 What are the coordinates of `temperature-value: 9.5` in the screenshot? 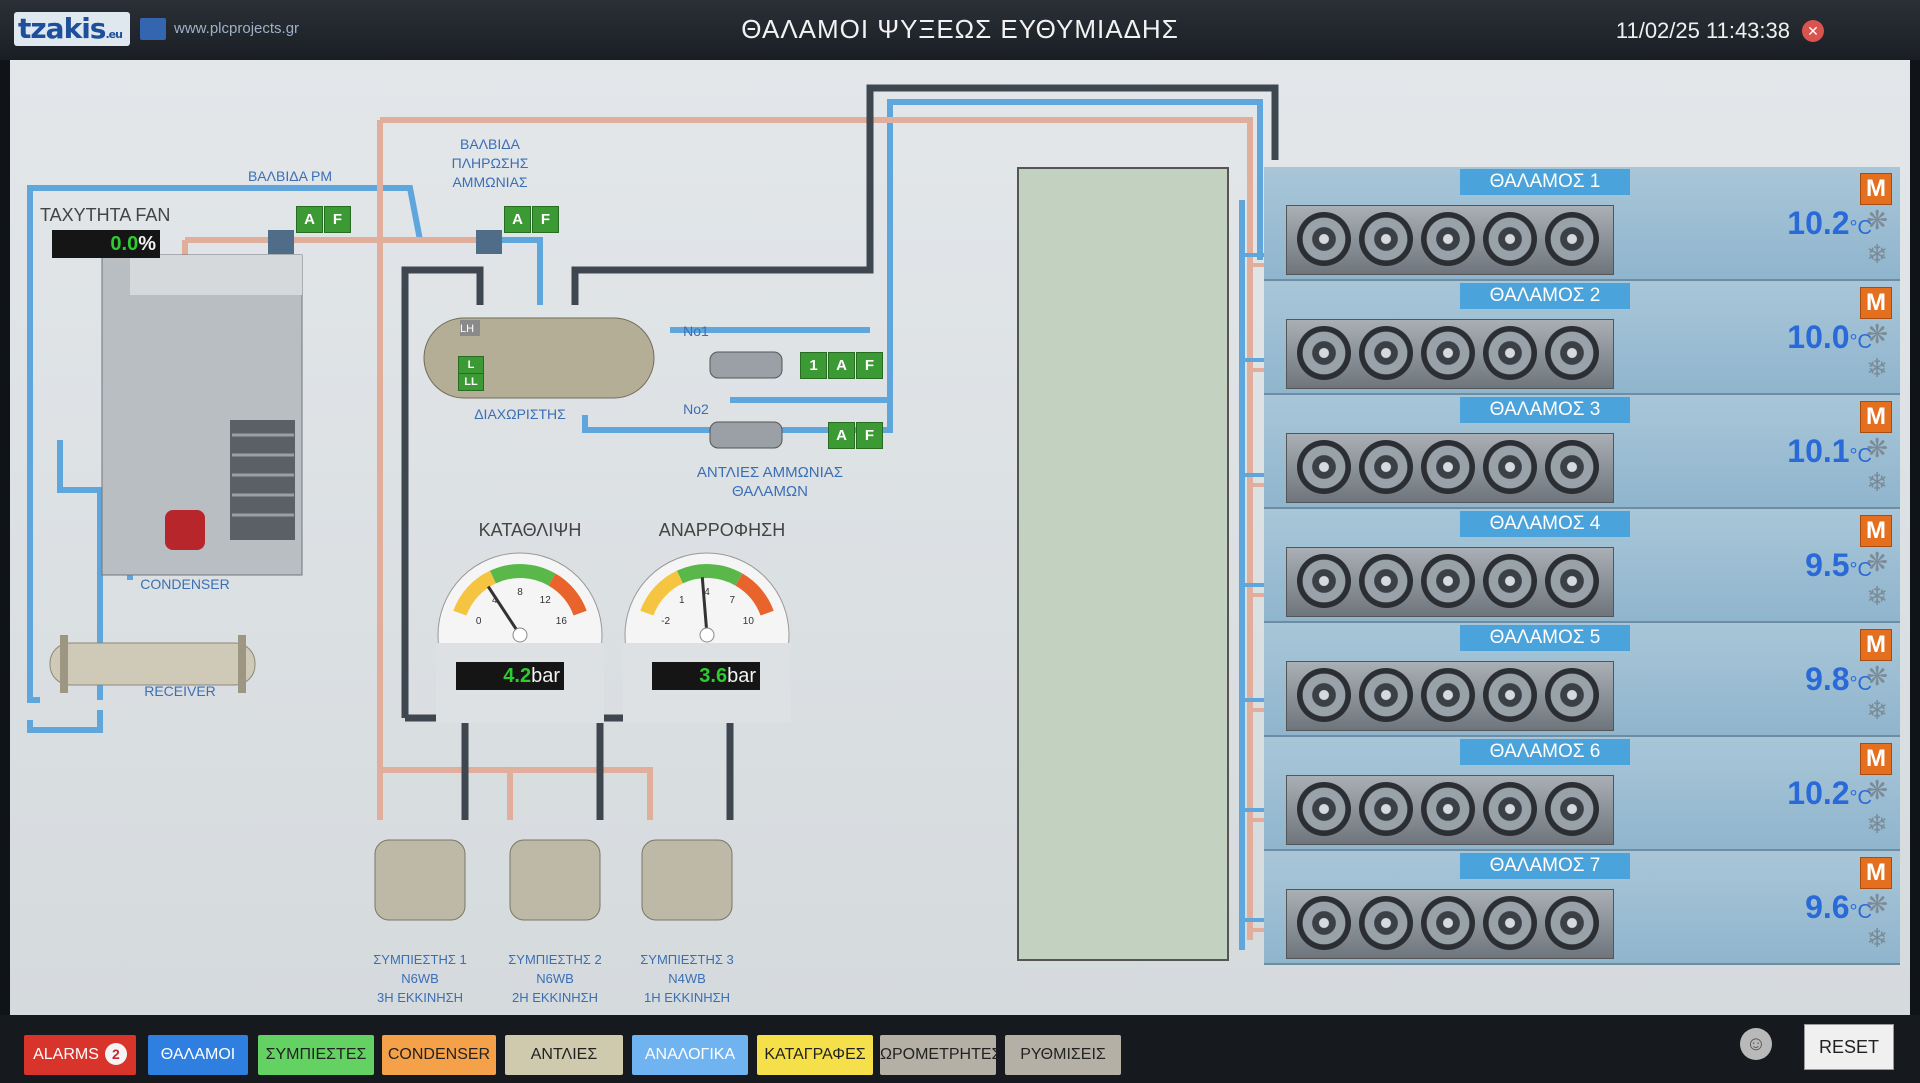 It's located at (1827, 565).